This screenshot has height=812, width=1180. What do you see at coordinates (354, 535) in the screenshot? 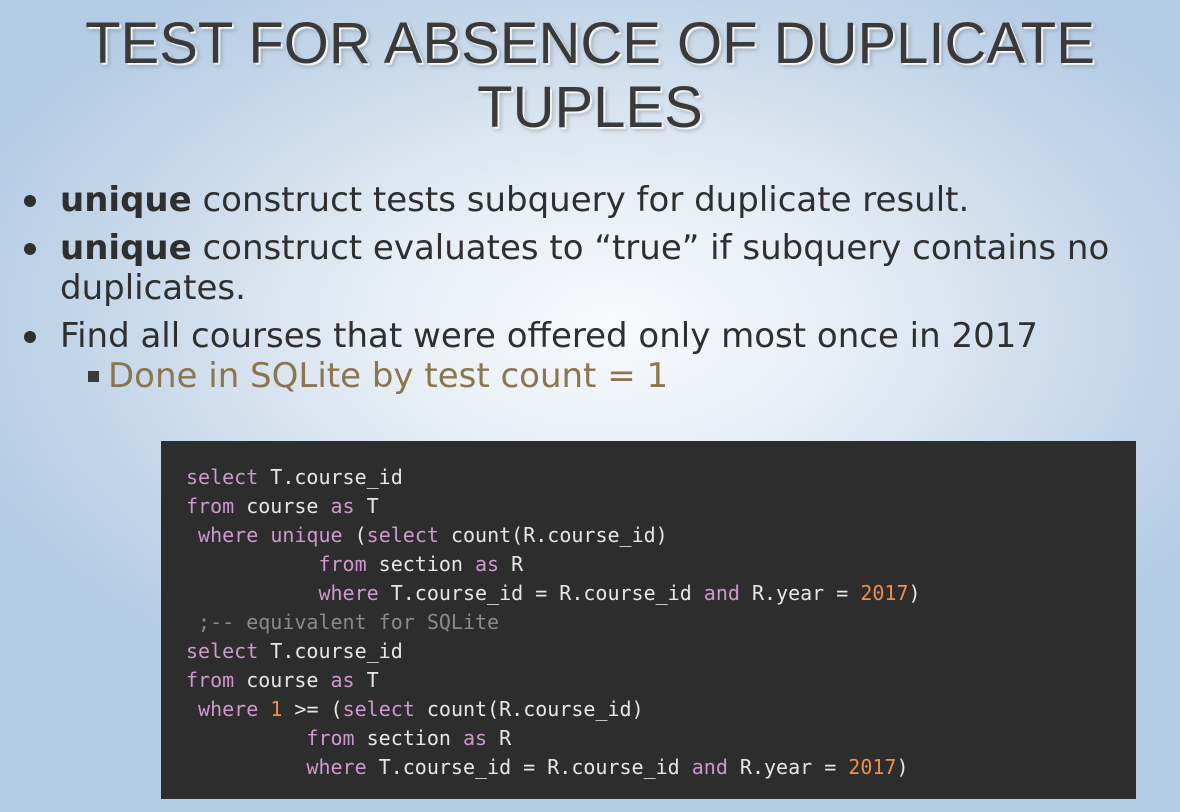
I see `code-token: (` at bounding box center [354, 535].